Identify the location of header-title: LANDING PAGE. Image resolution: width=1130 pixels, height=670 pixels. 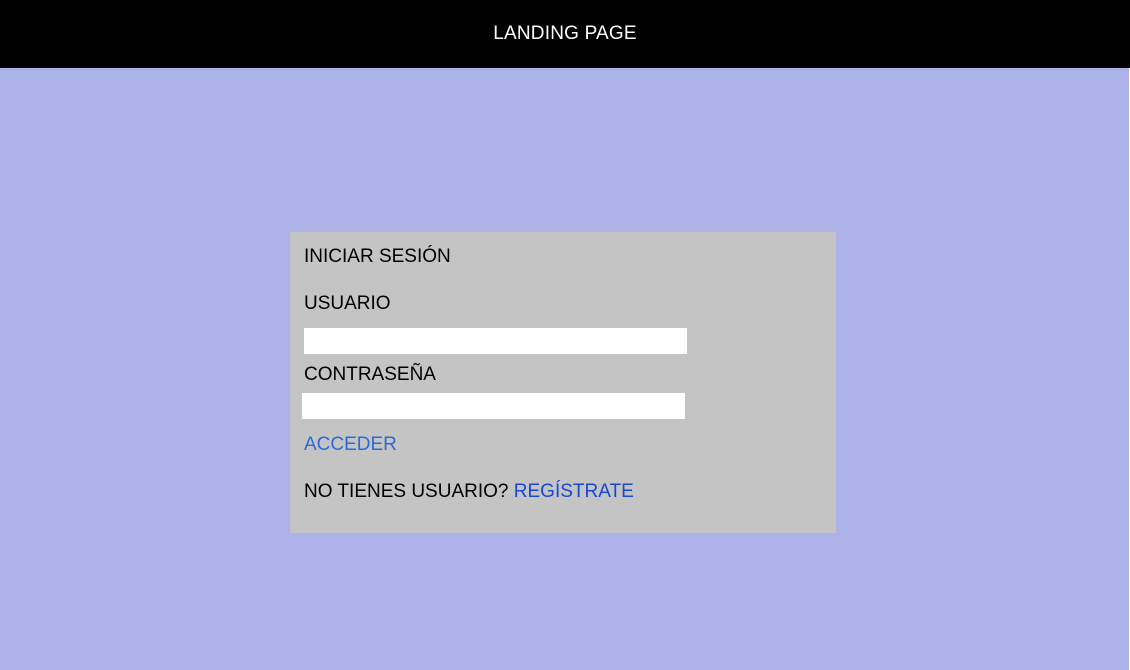
(565, 33).